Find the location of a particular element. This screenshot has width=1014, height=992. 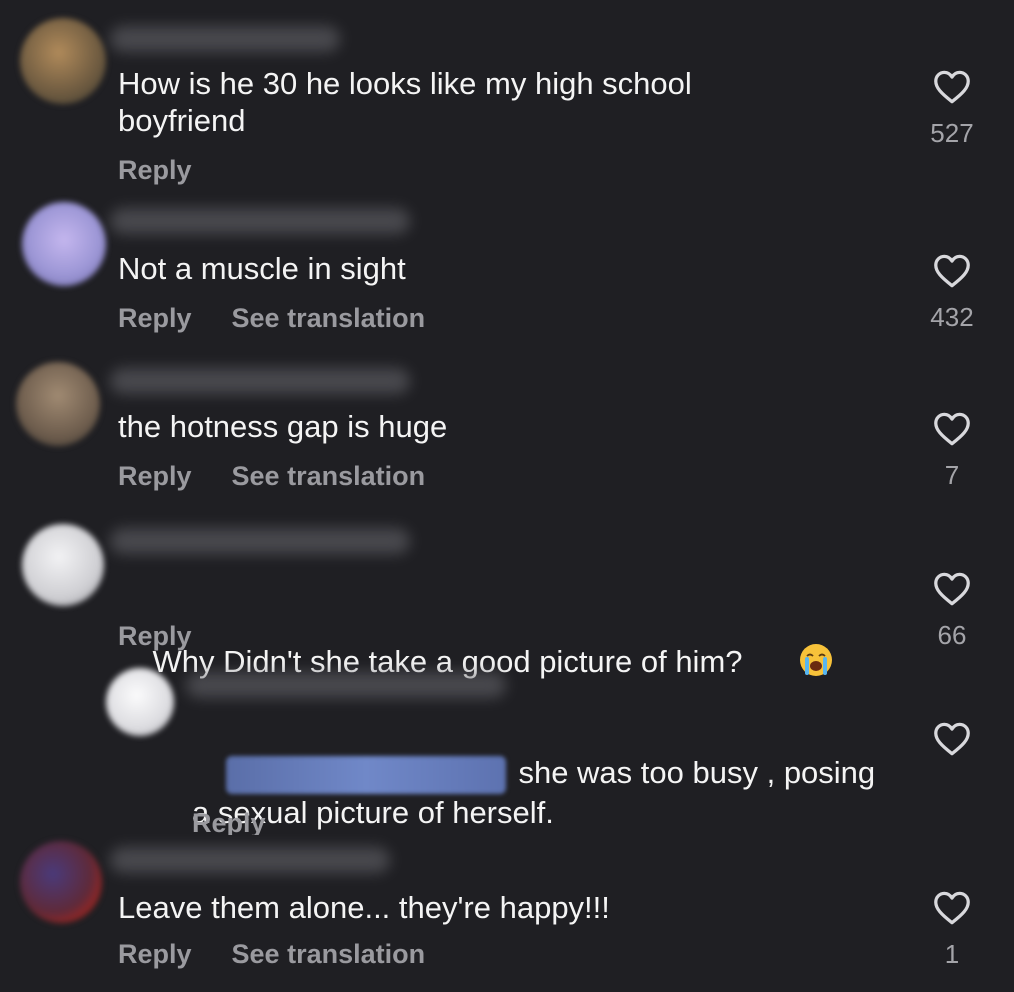

like-button: 527 is located at coordinates (952, 109).